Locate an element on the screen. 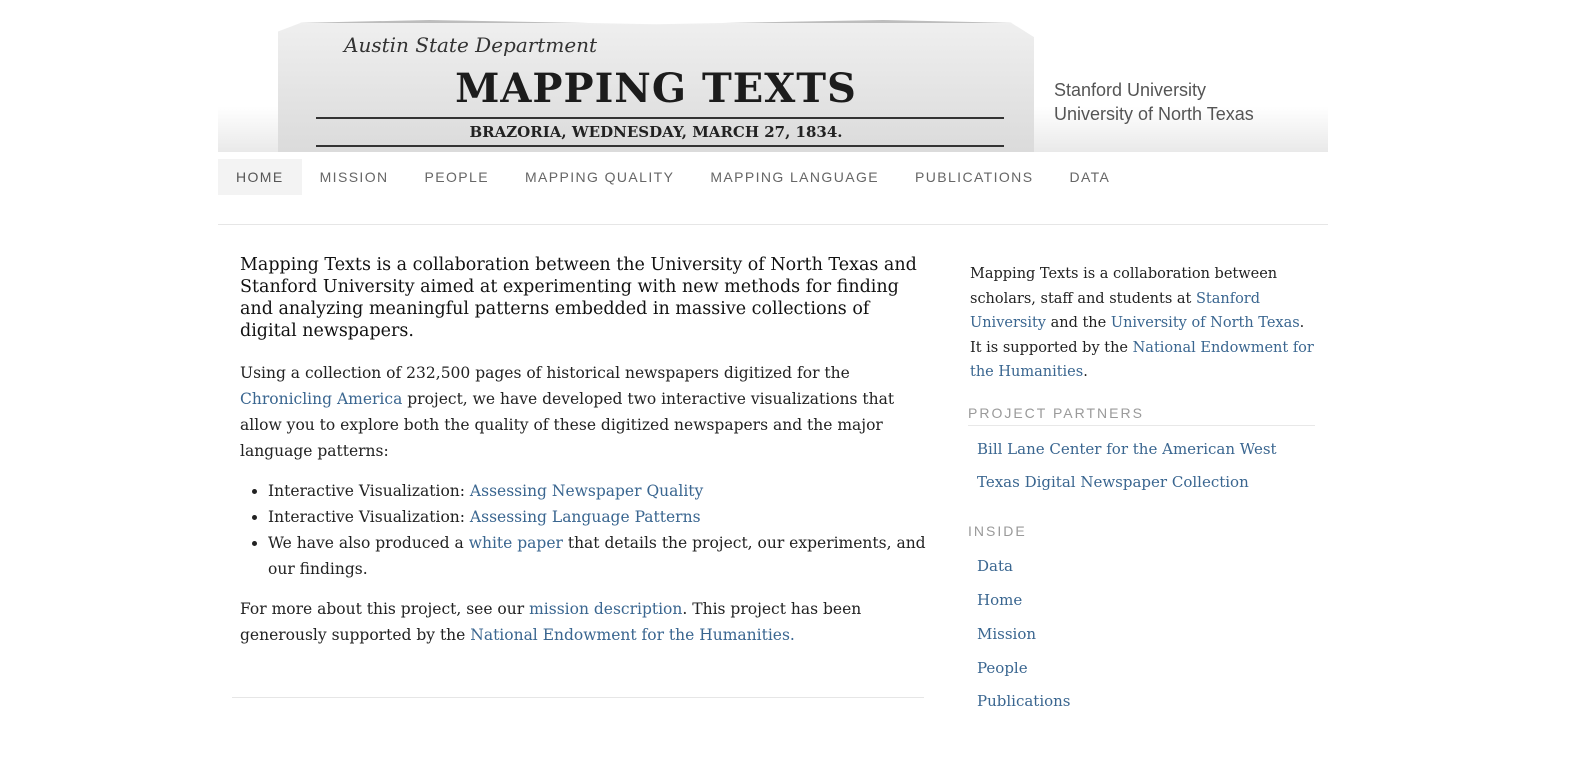 Image resolution: width=1579 pixels, height=773 pixels. texas-digital-newspaper-link: Texas Digital Newspaper Collection is located at coordinates (1113, 482).